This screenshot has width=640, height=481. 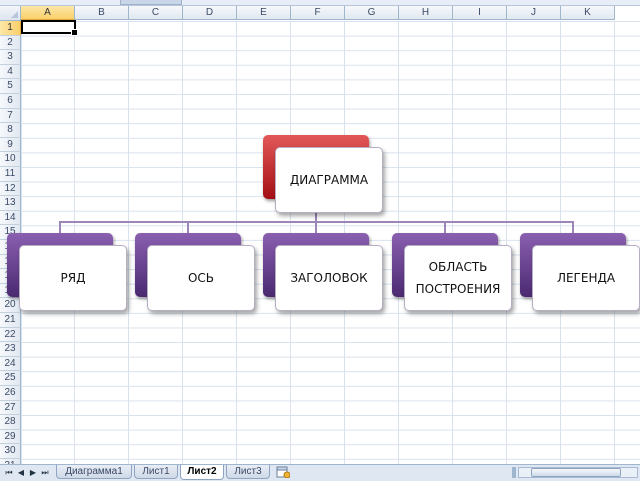 I want to click on insert-sheet-icon, so click(x=283, y=472).